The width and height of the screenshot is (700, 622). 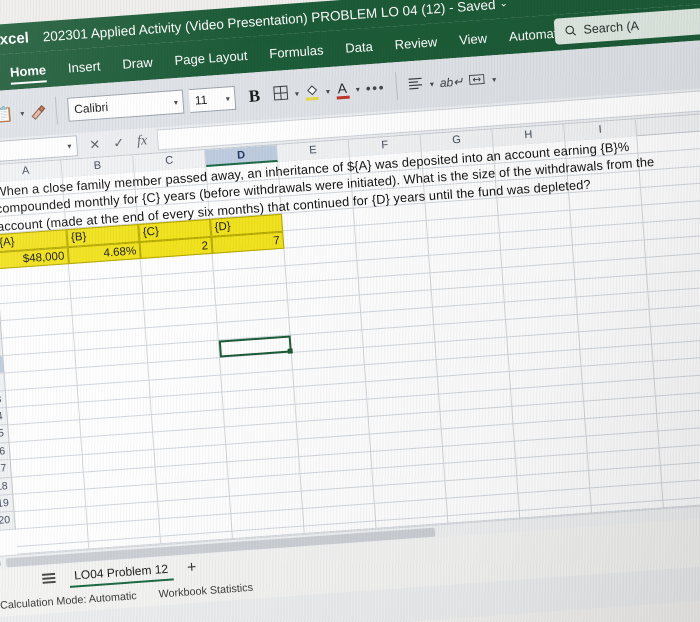 I want to click on tab-page-layout: Page Layout, so click(x=211, y=58).